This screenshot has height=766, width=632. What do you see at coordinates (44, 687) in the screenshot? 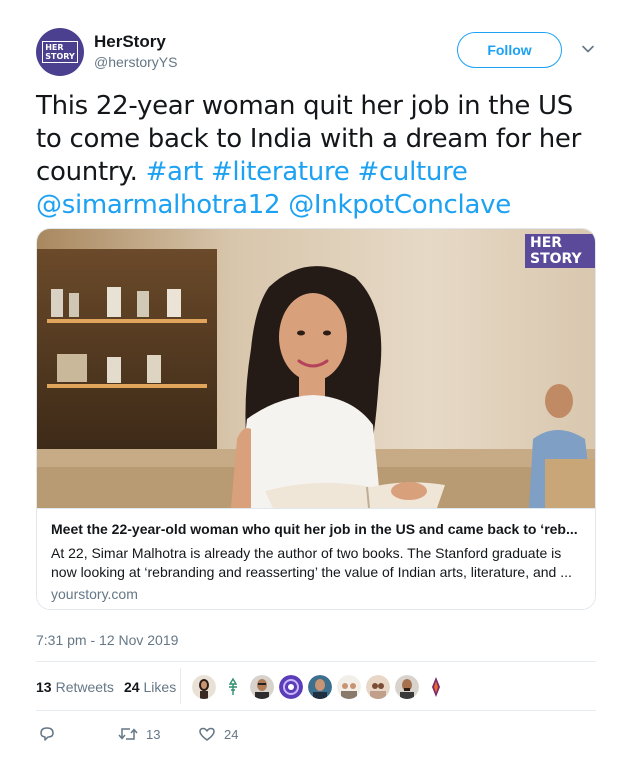
I see `retweets-count: 13` at bounding box center [44, 687].